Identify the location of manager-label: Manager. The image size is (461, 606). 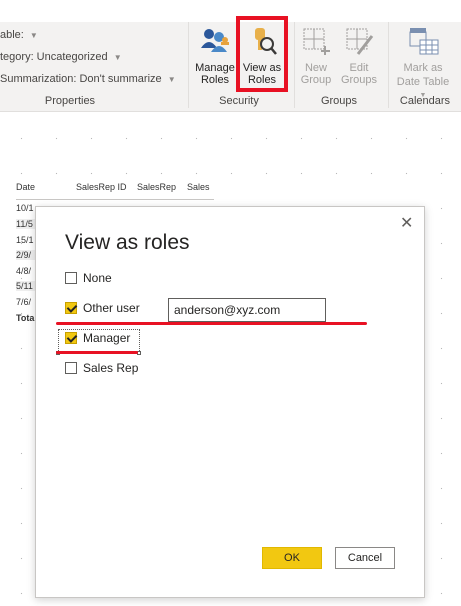
(107, 338).